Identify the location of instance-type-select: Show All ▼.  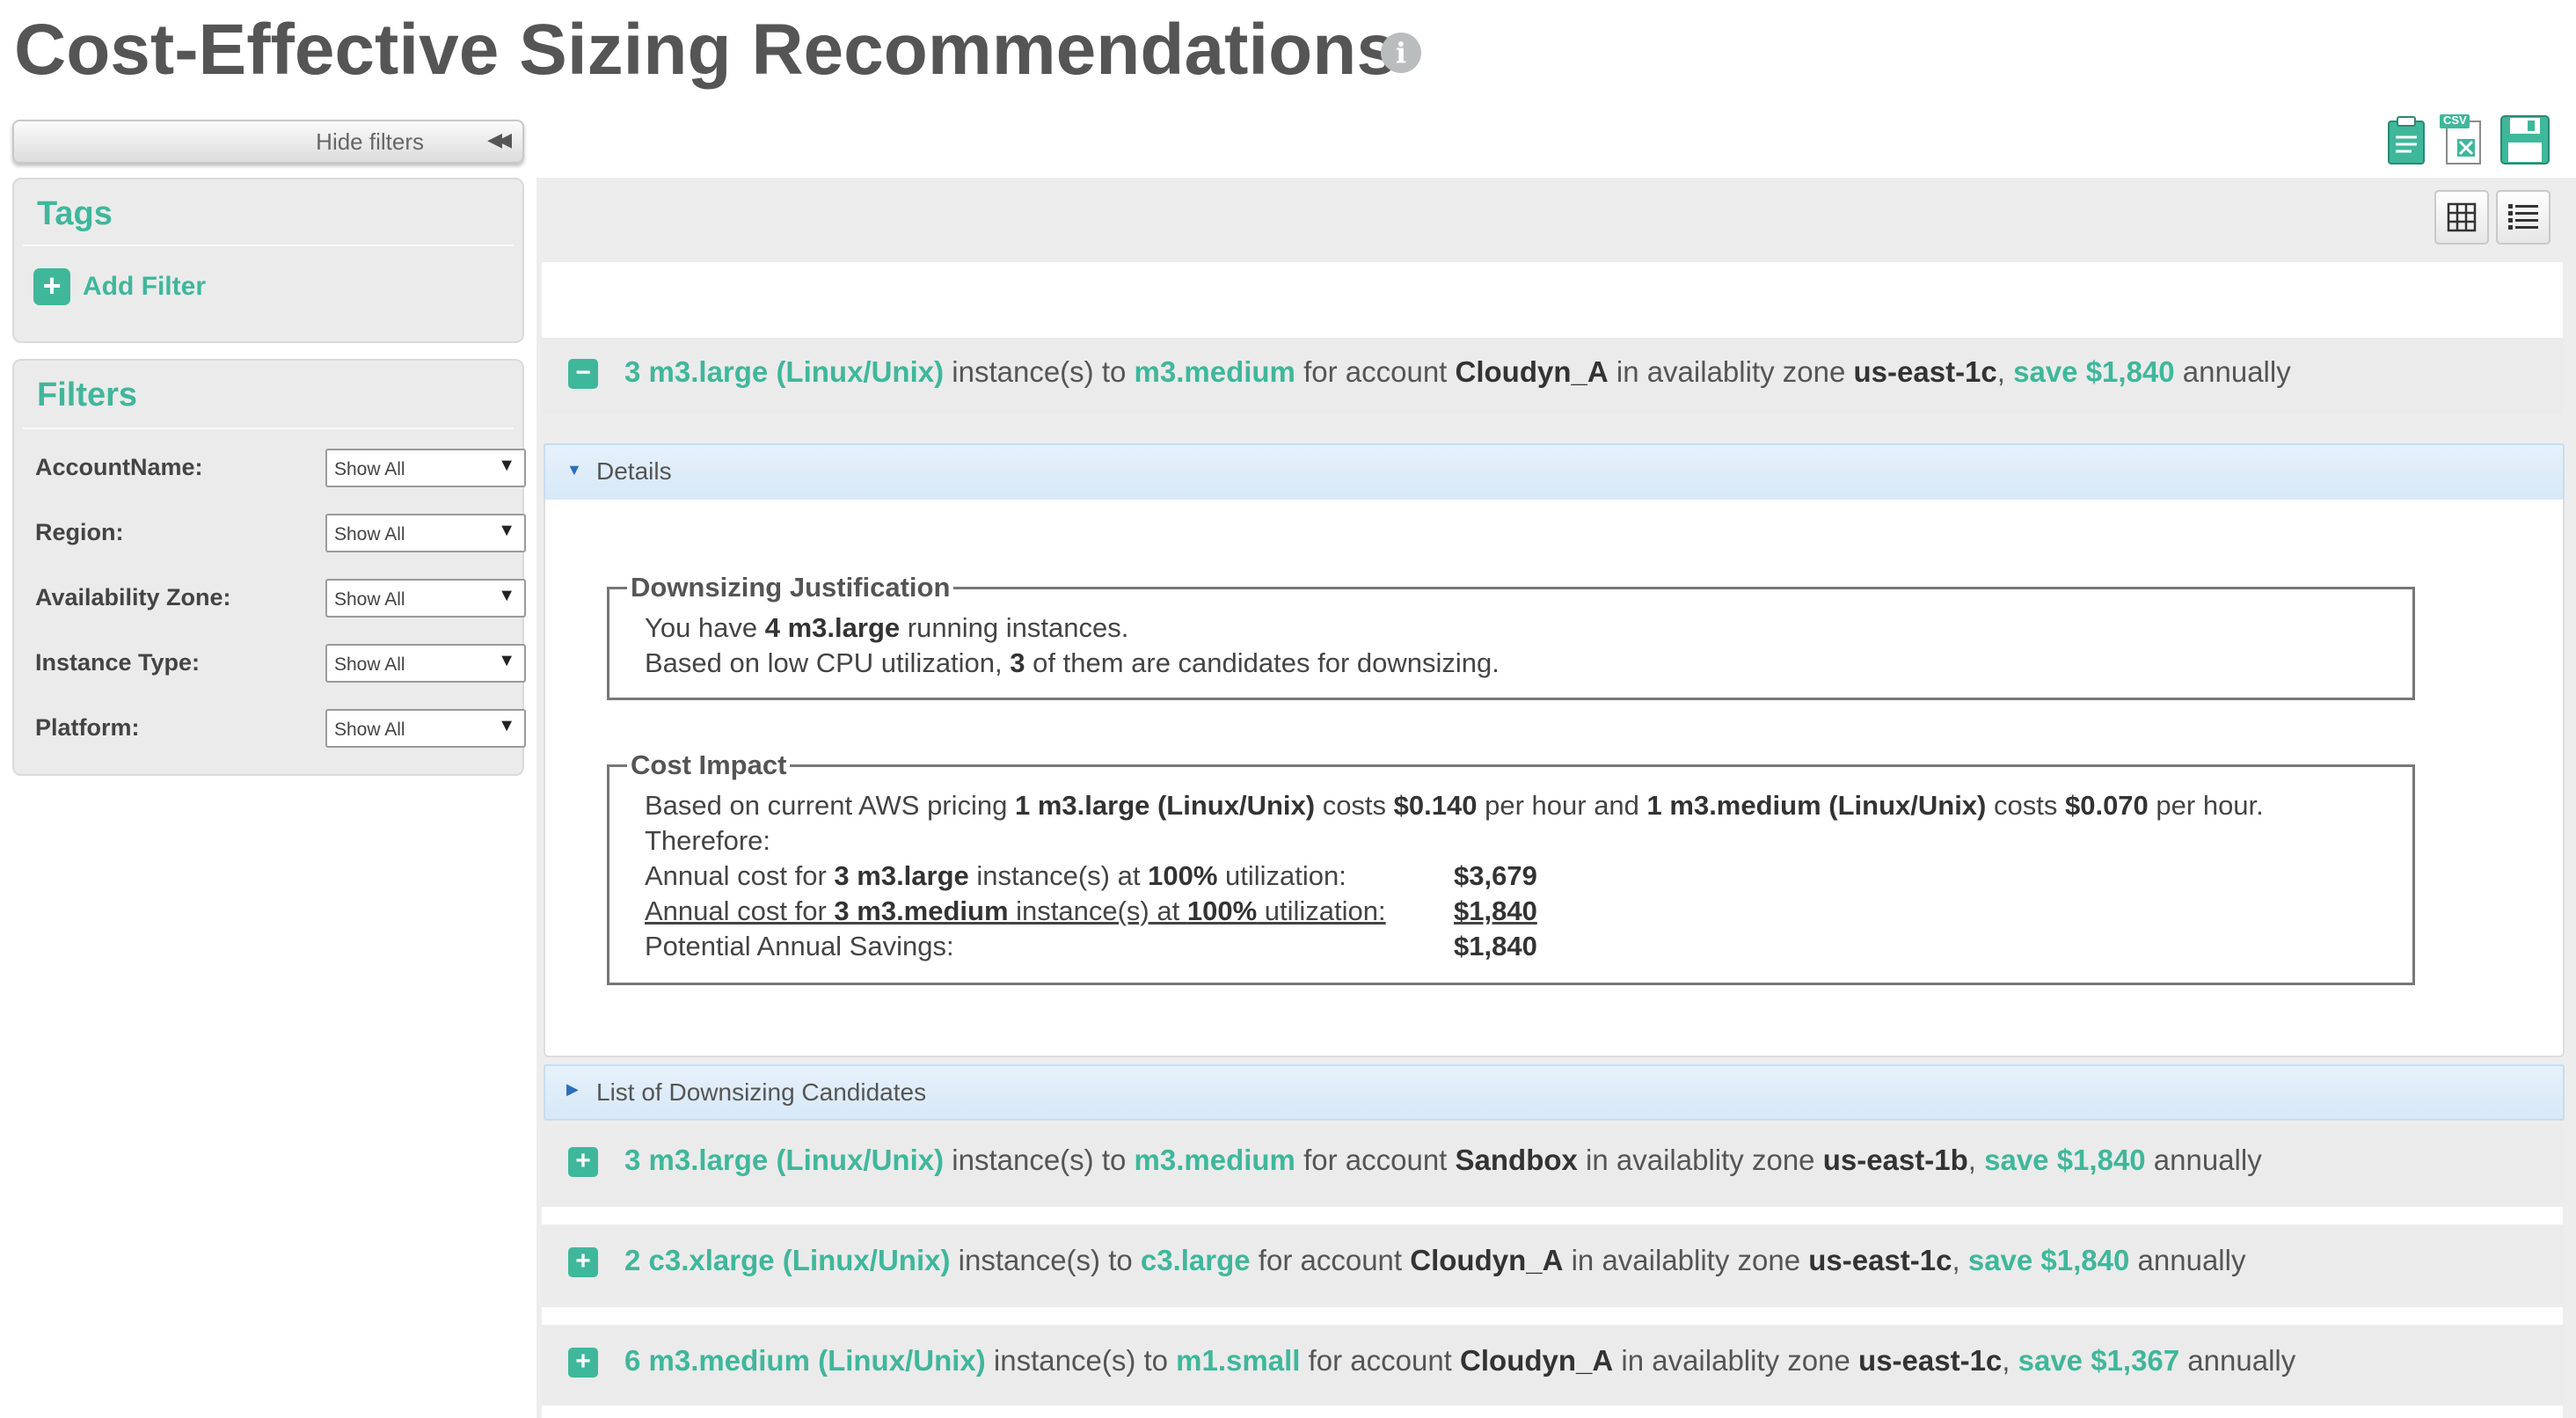
(425, 663).